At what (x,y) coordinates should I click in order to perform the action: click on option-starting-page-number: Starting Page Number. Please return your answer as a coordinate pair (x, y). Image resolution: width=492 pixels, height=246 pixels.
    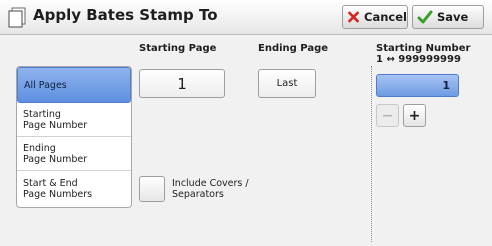
    Looking at the image, I should click on (74, 120).